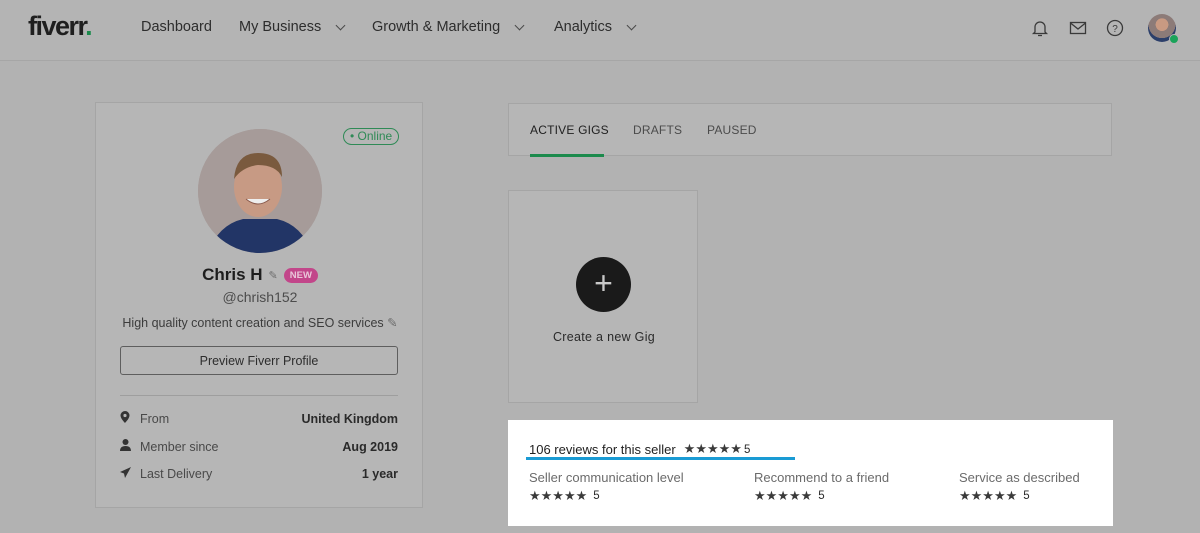  I want to click on online-badge: • Online, so click(371, 136).